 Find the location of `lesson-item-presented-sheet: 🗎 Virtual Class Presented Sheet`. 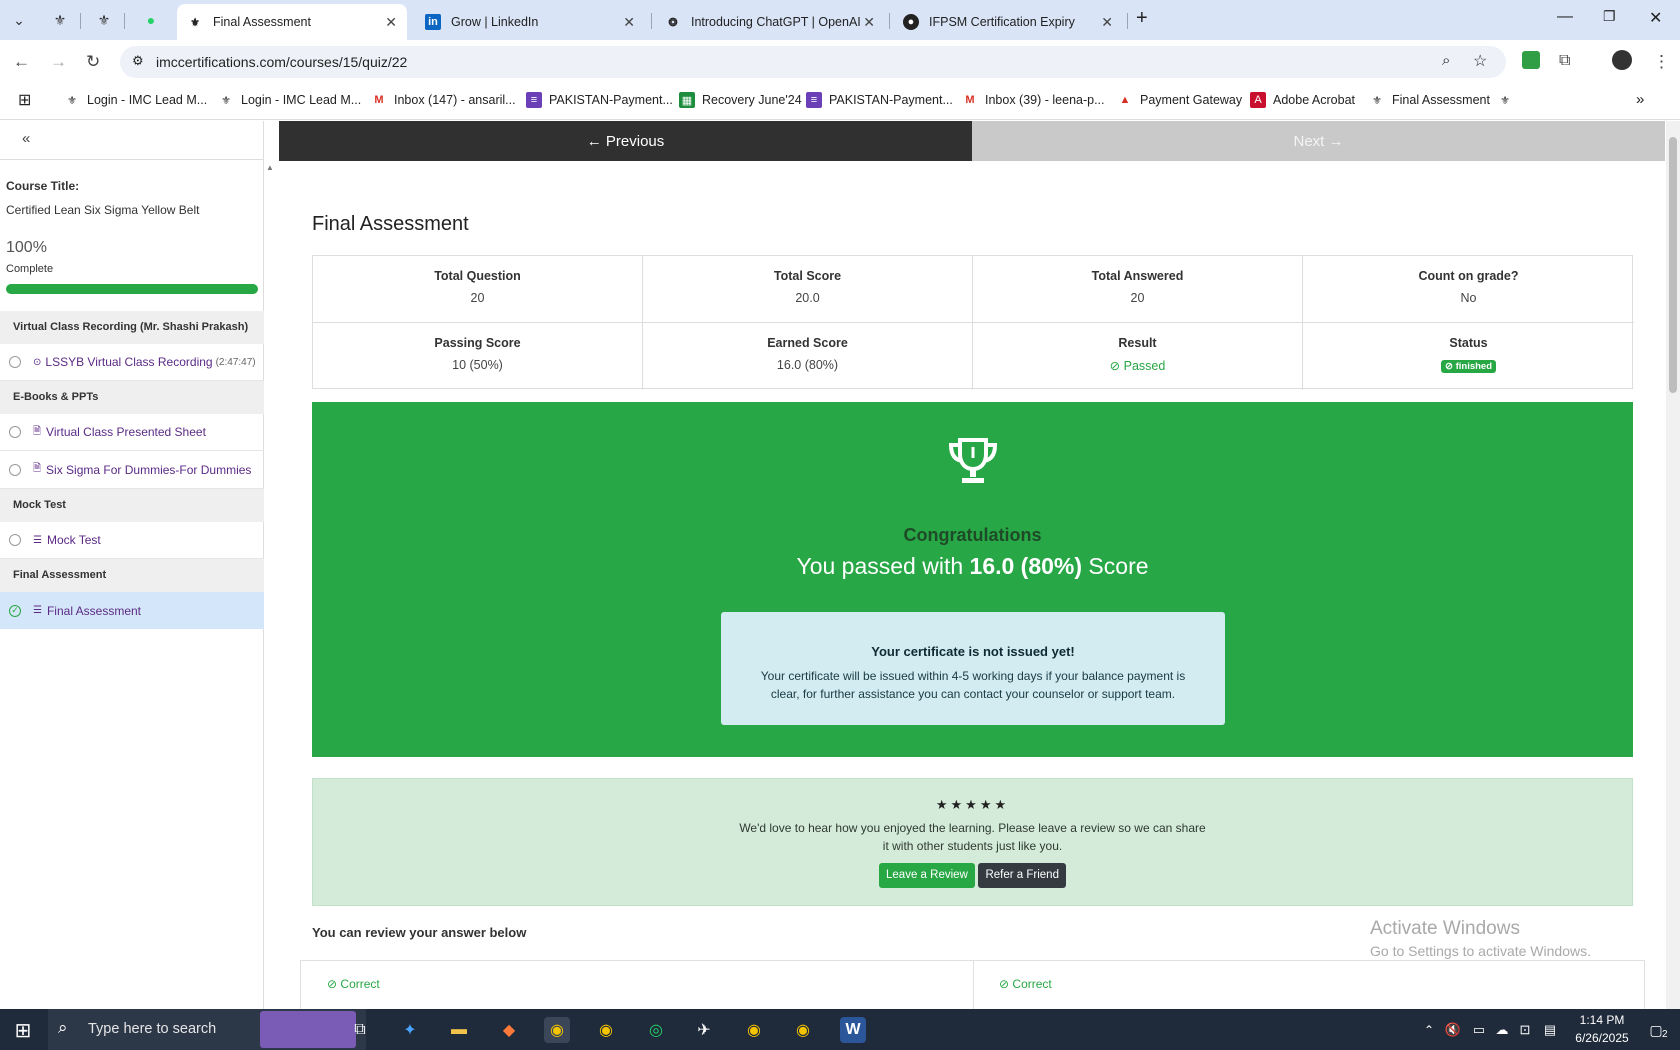

lesson-item-presented-sheet: 🗎 Virtual Class Presented Sheet is located at coordinates (132, 432).